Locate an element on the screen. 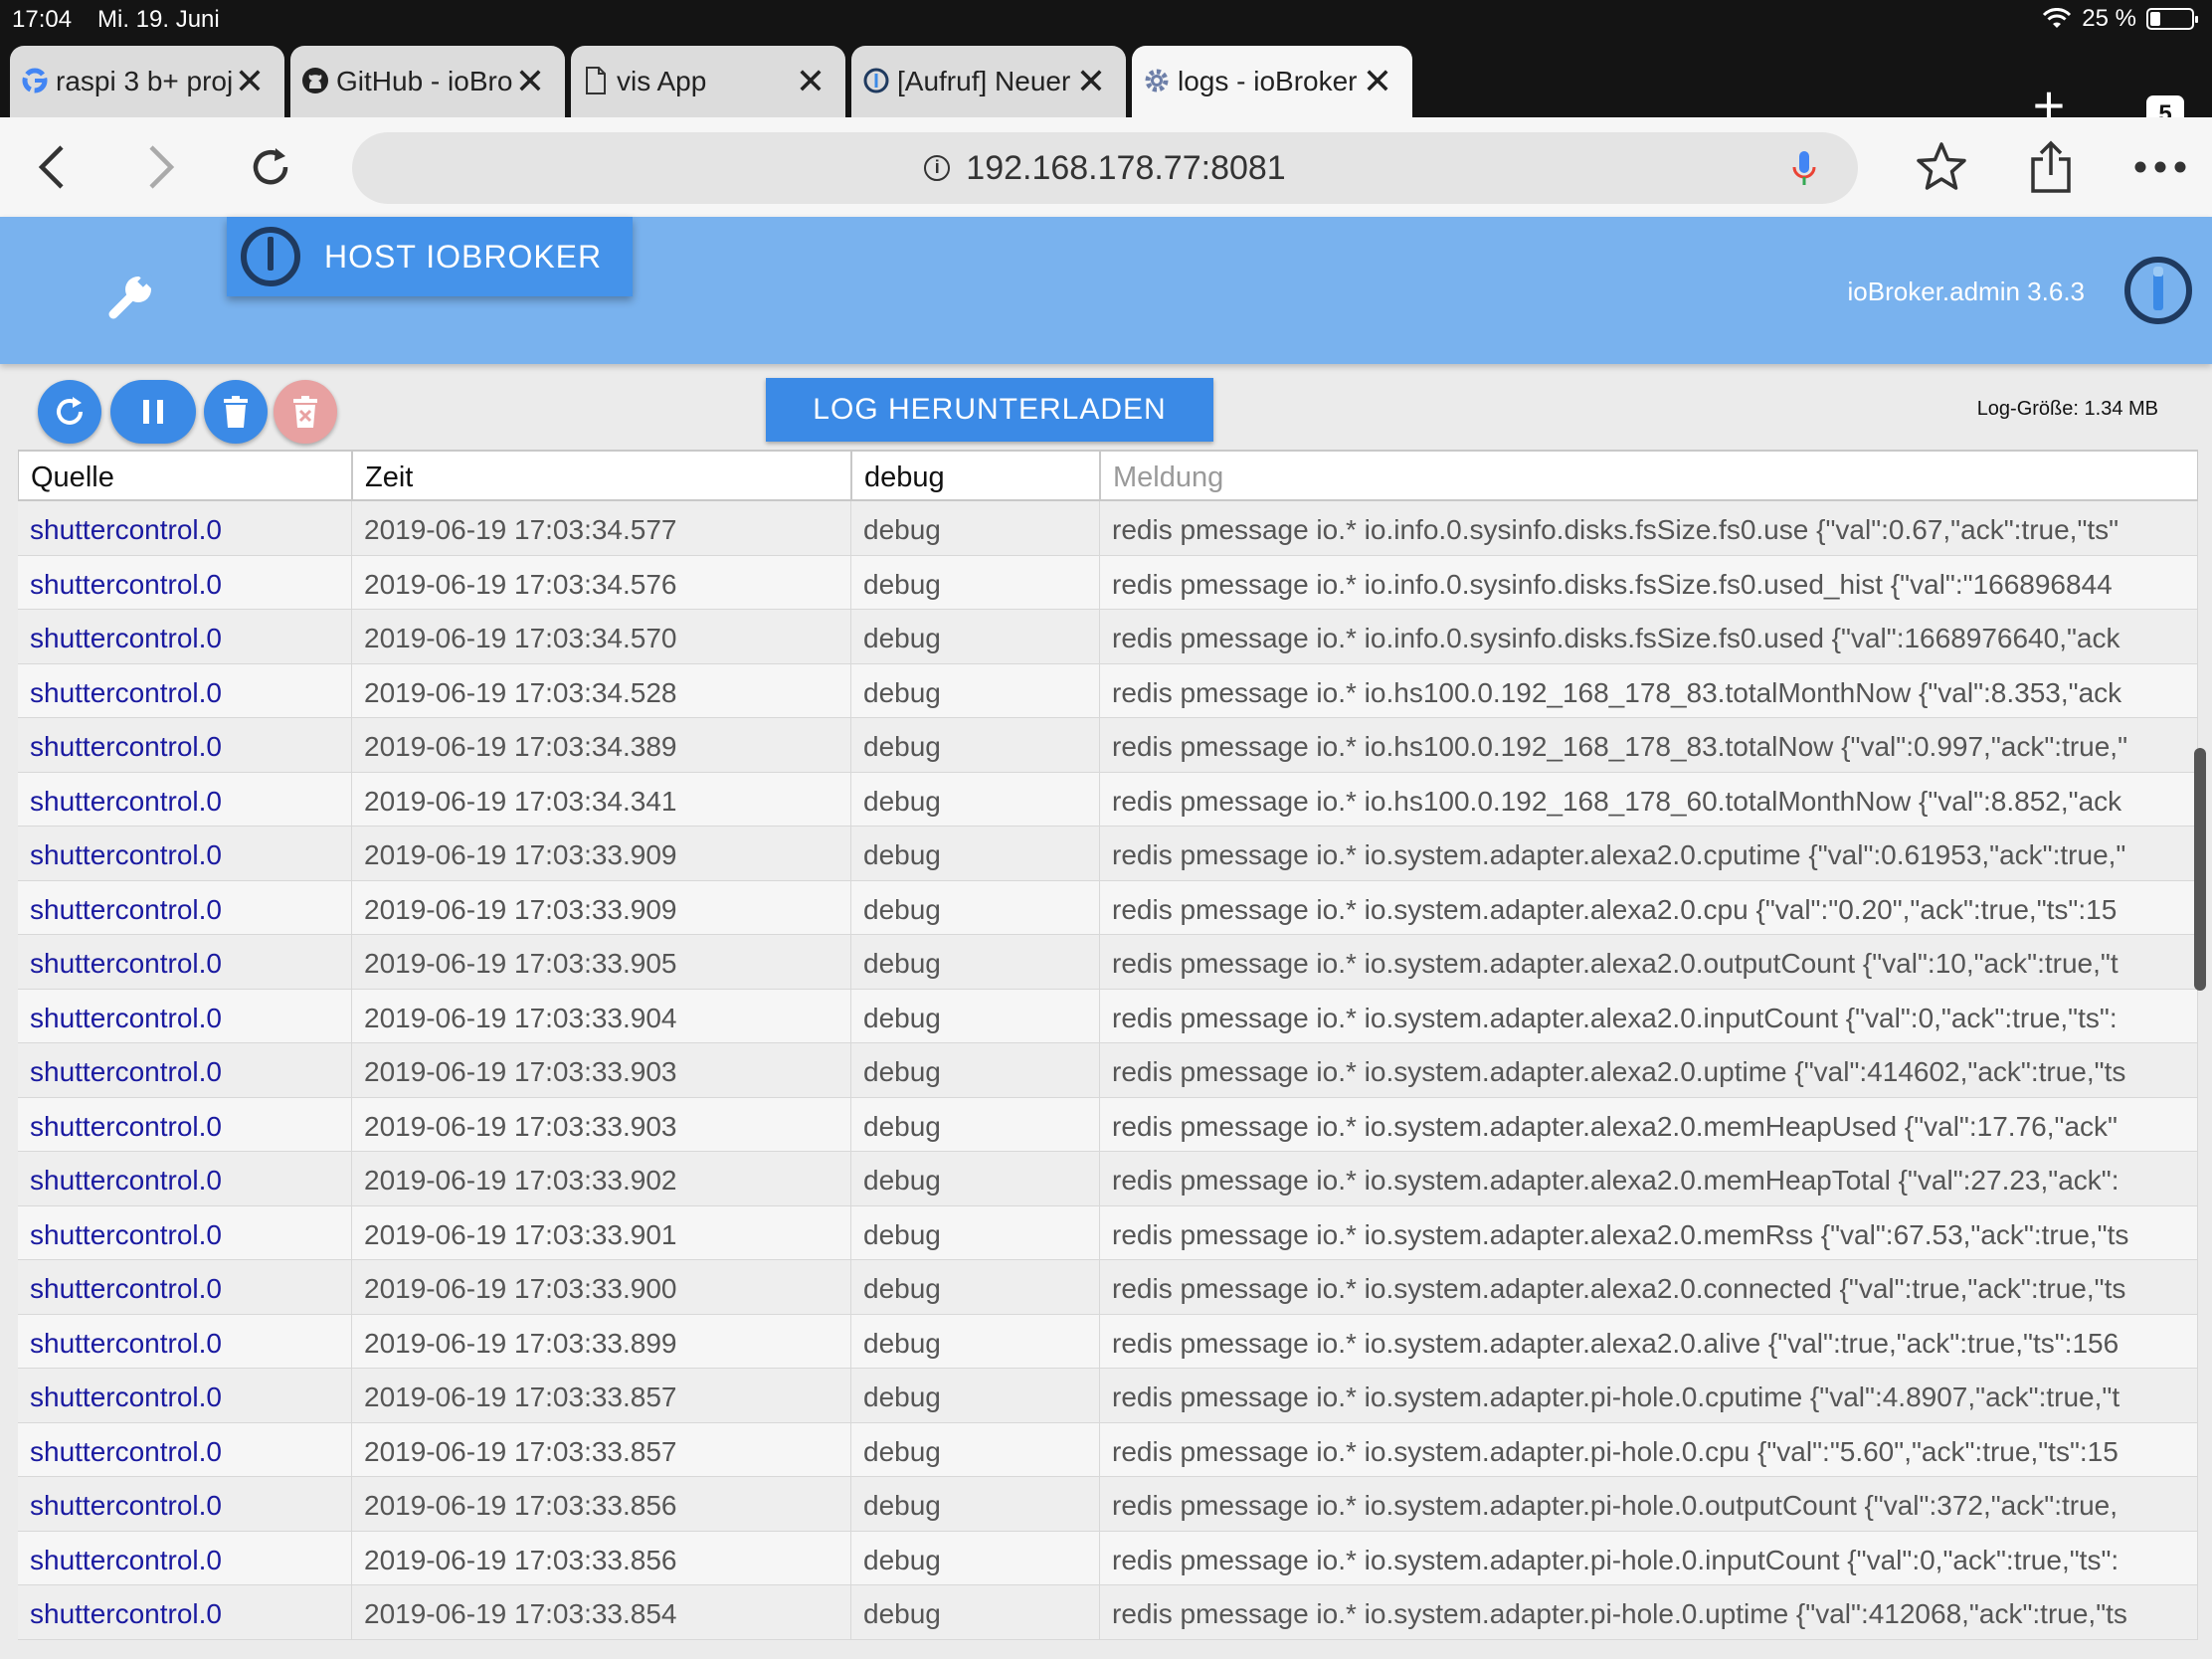 The image size is (2212, 1659). log-size: Log-Größe: 1.34 MB is located at coordinates (2067, 409).